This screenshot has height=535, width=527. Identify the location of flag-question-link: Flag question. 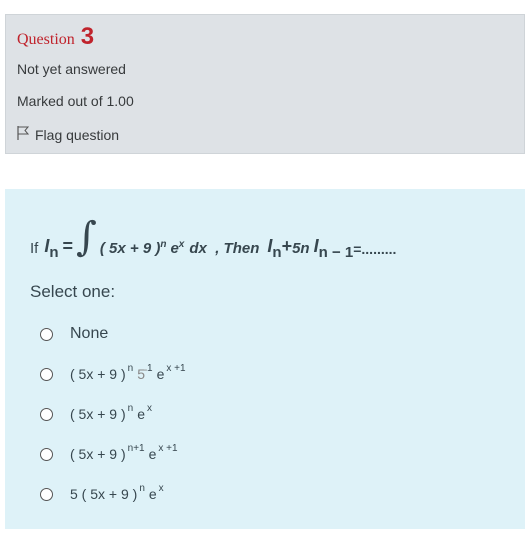
(68, 134).